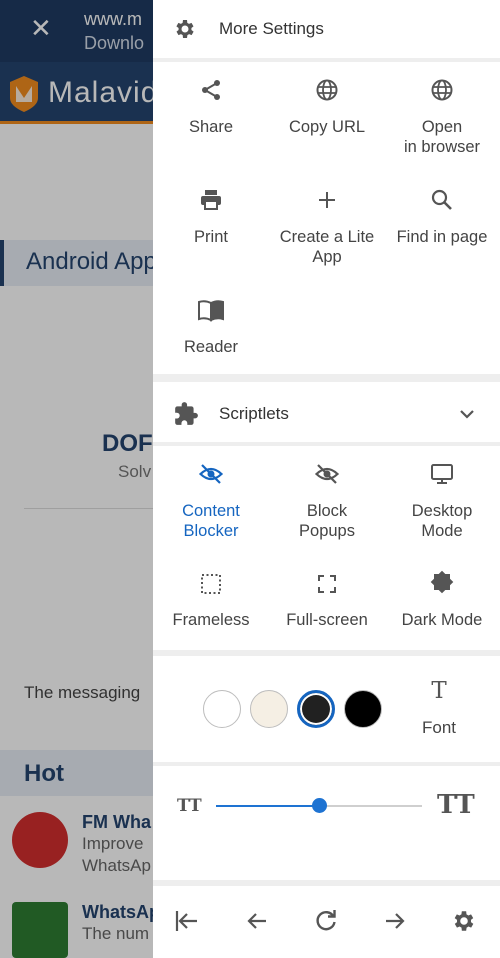 The width and height of the screenshot is (500, 958). I want to click on dark-mode-icon, so click(442, 582).